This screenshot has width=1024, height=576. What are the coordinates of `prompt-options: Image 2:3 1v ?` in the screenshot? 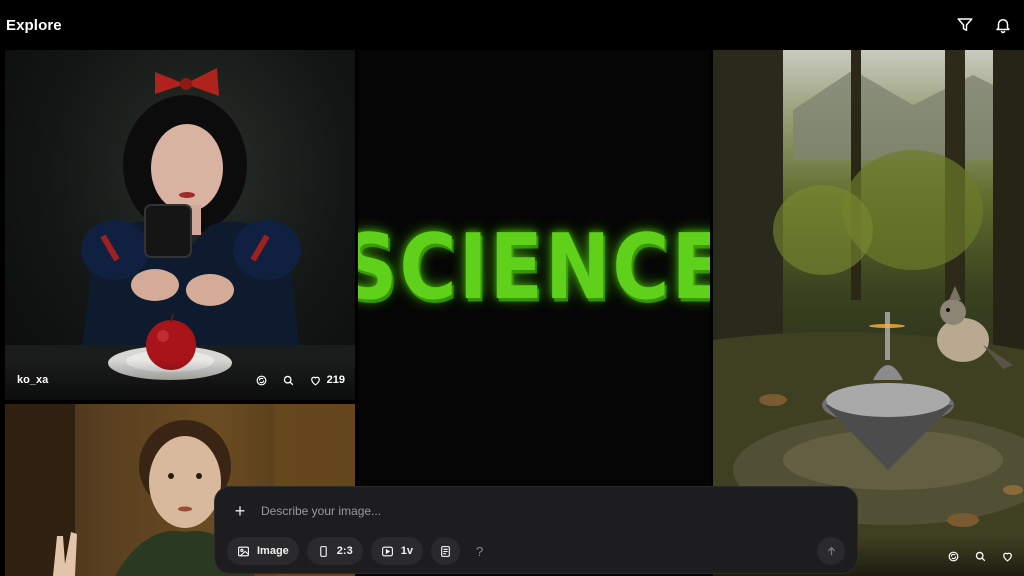 It's located at (536, 551).